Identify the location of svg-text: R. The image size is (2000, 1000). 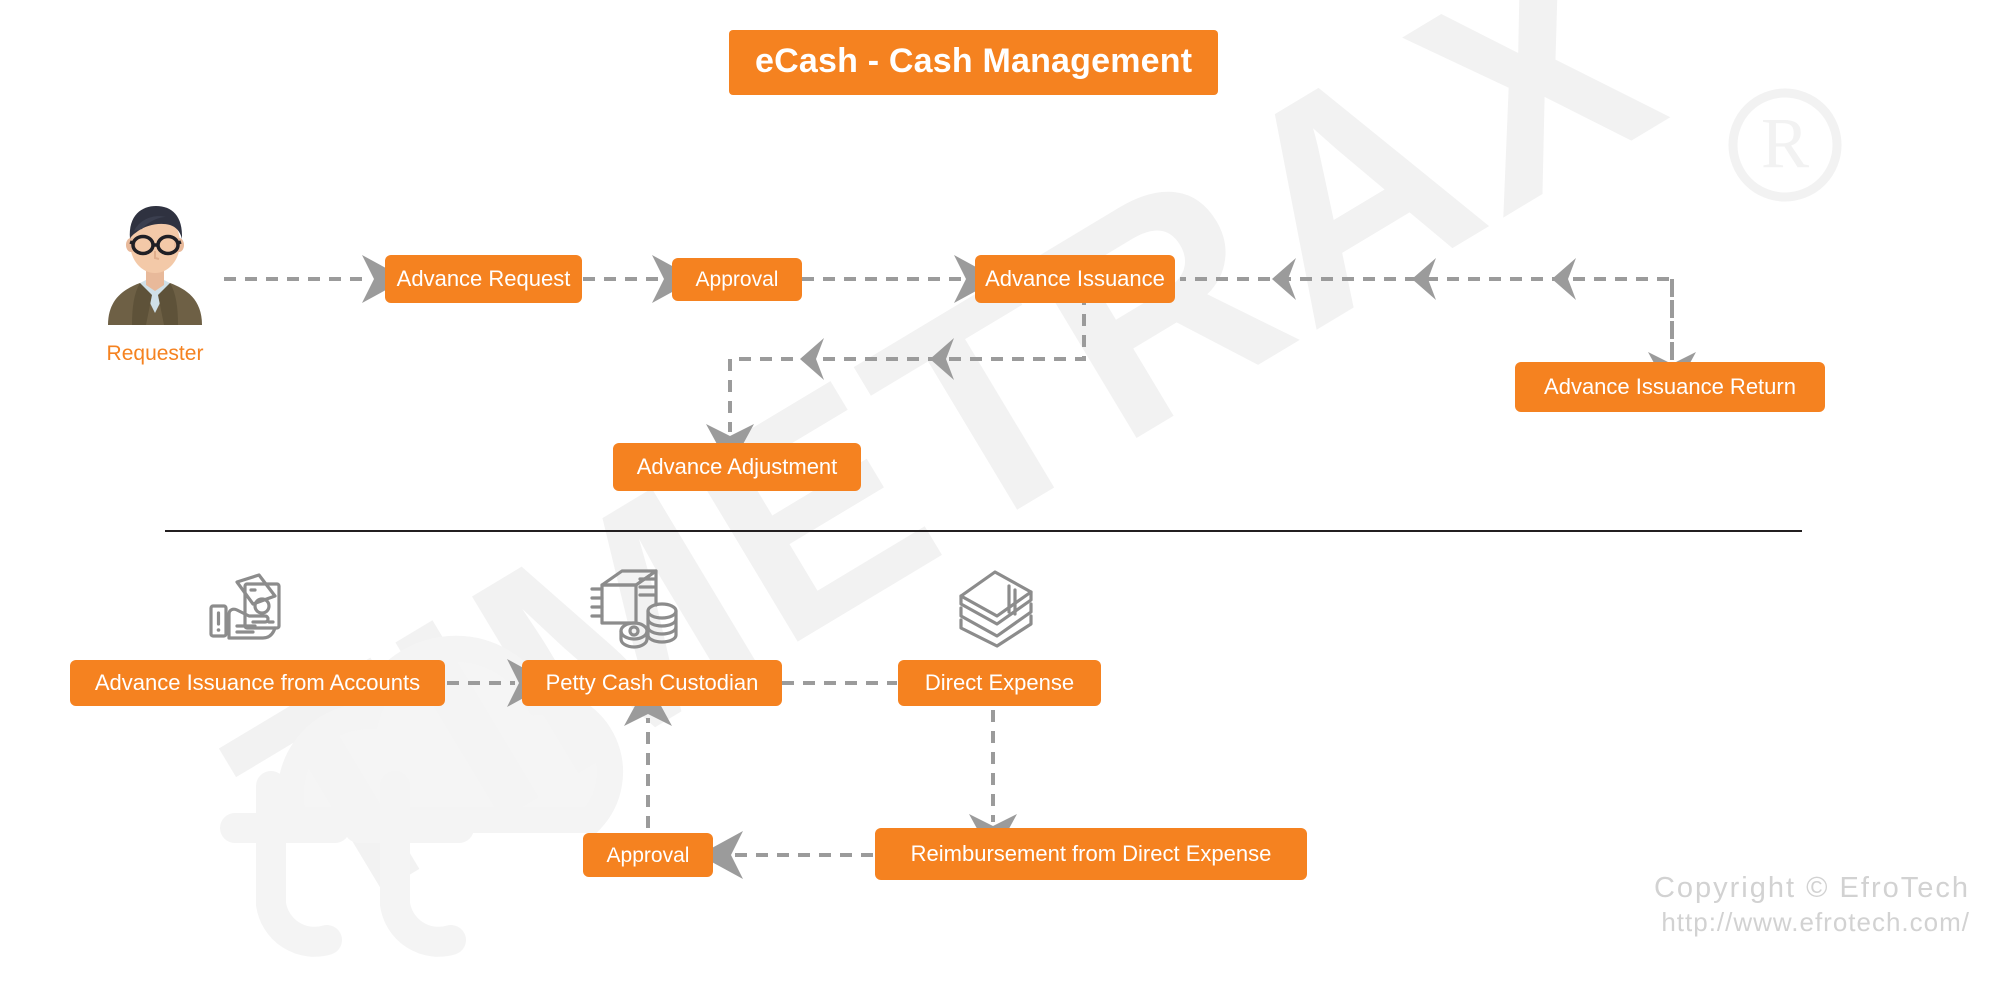
(1785, 143).